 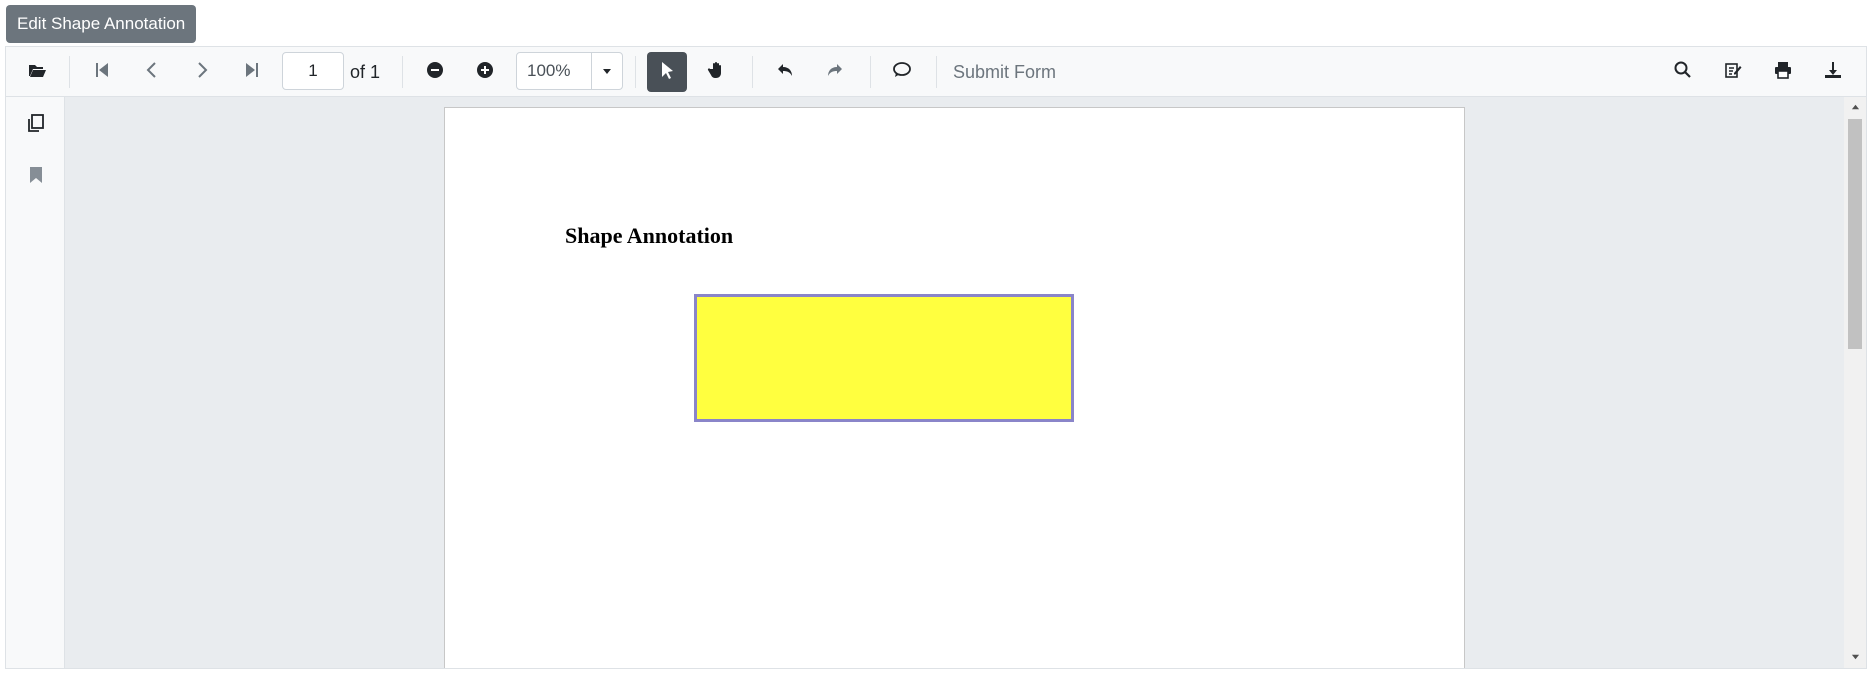 I want to click on first-page-button, so click(x=102, y=72).